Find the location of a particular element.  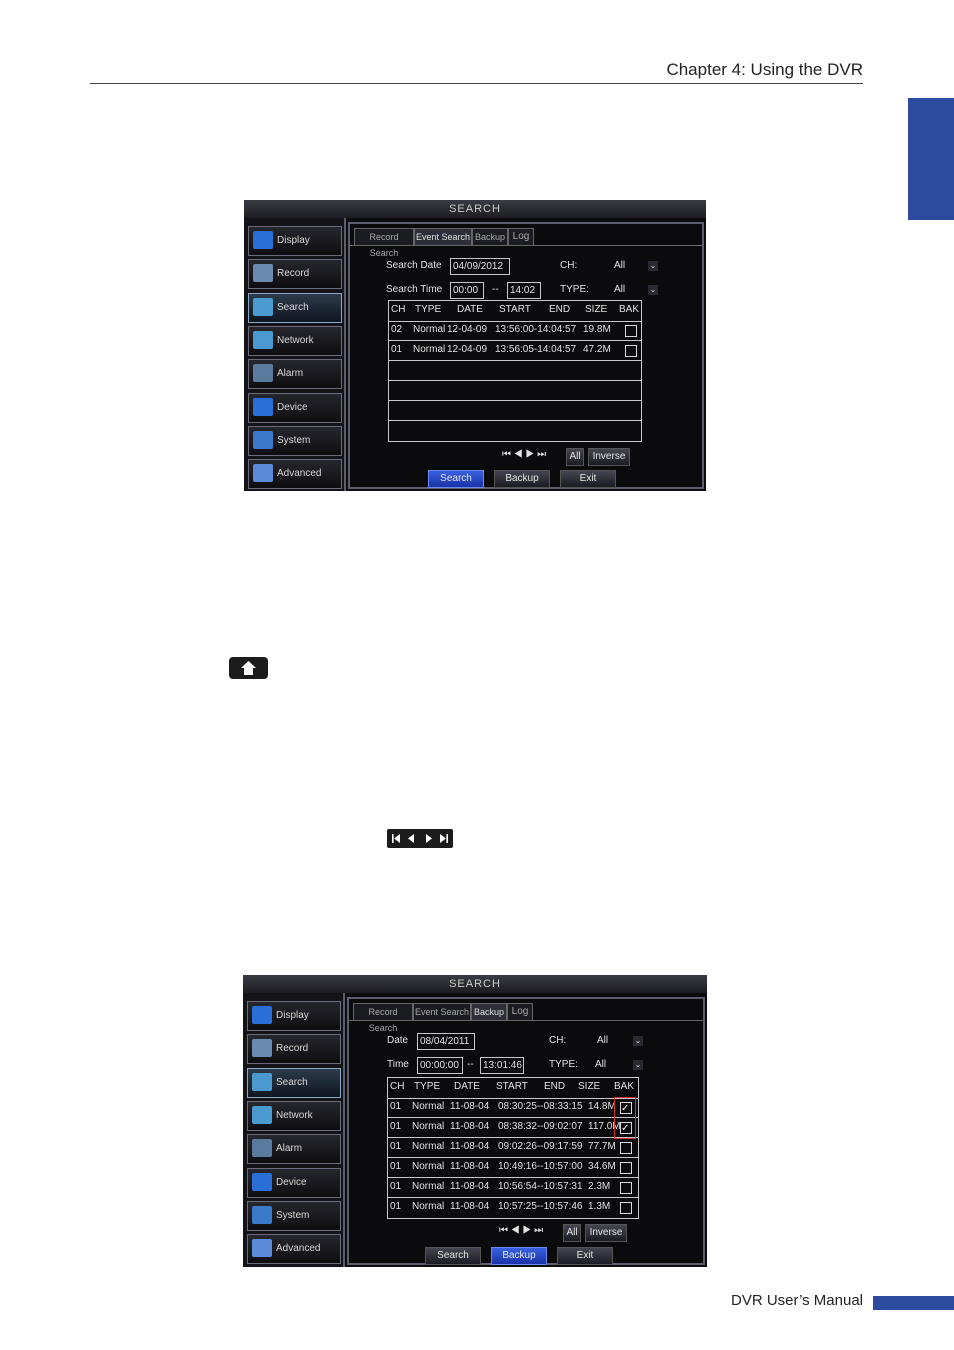

time-from-field: 00:00:00 is located at coordinates (440, 1065).